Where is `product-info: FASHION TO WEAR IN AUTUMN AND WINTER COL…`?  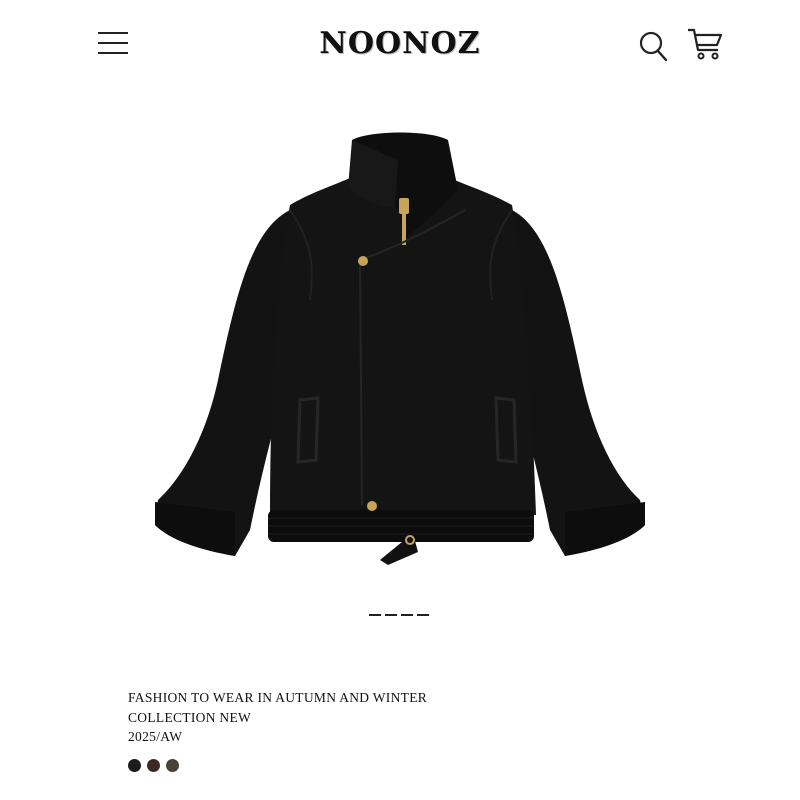 product-info: FASHION TO WEAR IN AUTUMN AND WINTER COL… is located at coordinates (277, 717).